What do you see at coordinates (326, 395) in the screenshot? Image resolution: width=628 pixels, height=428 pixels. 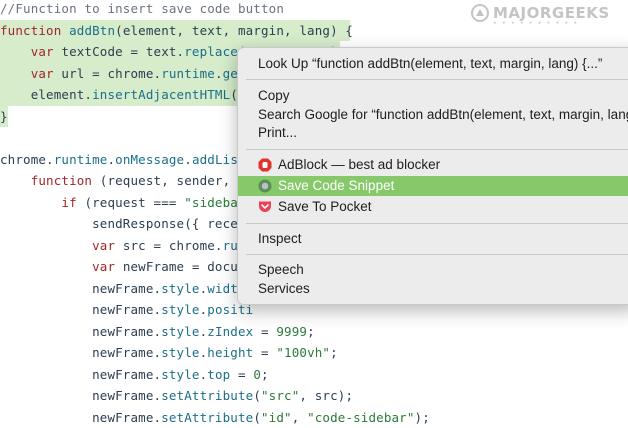 I see `code-token: , src);` at bounding box center [326, 395].